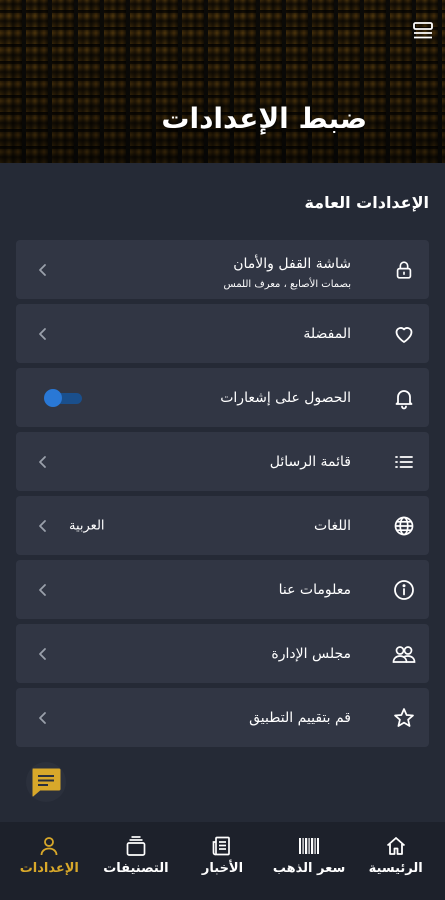 The width and height of the screenshot is (445, 900). I want to click on menu-icon, so click(423, 30).